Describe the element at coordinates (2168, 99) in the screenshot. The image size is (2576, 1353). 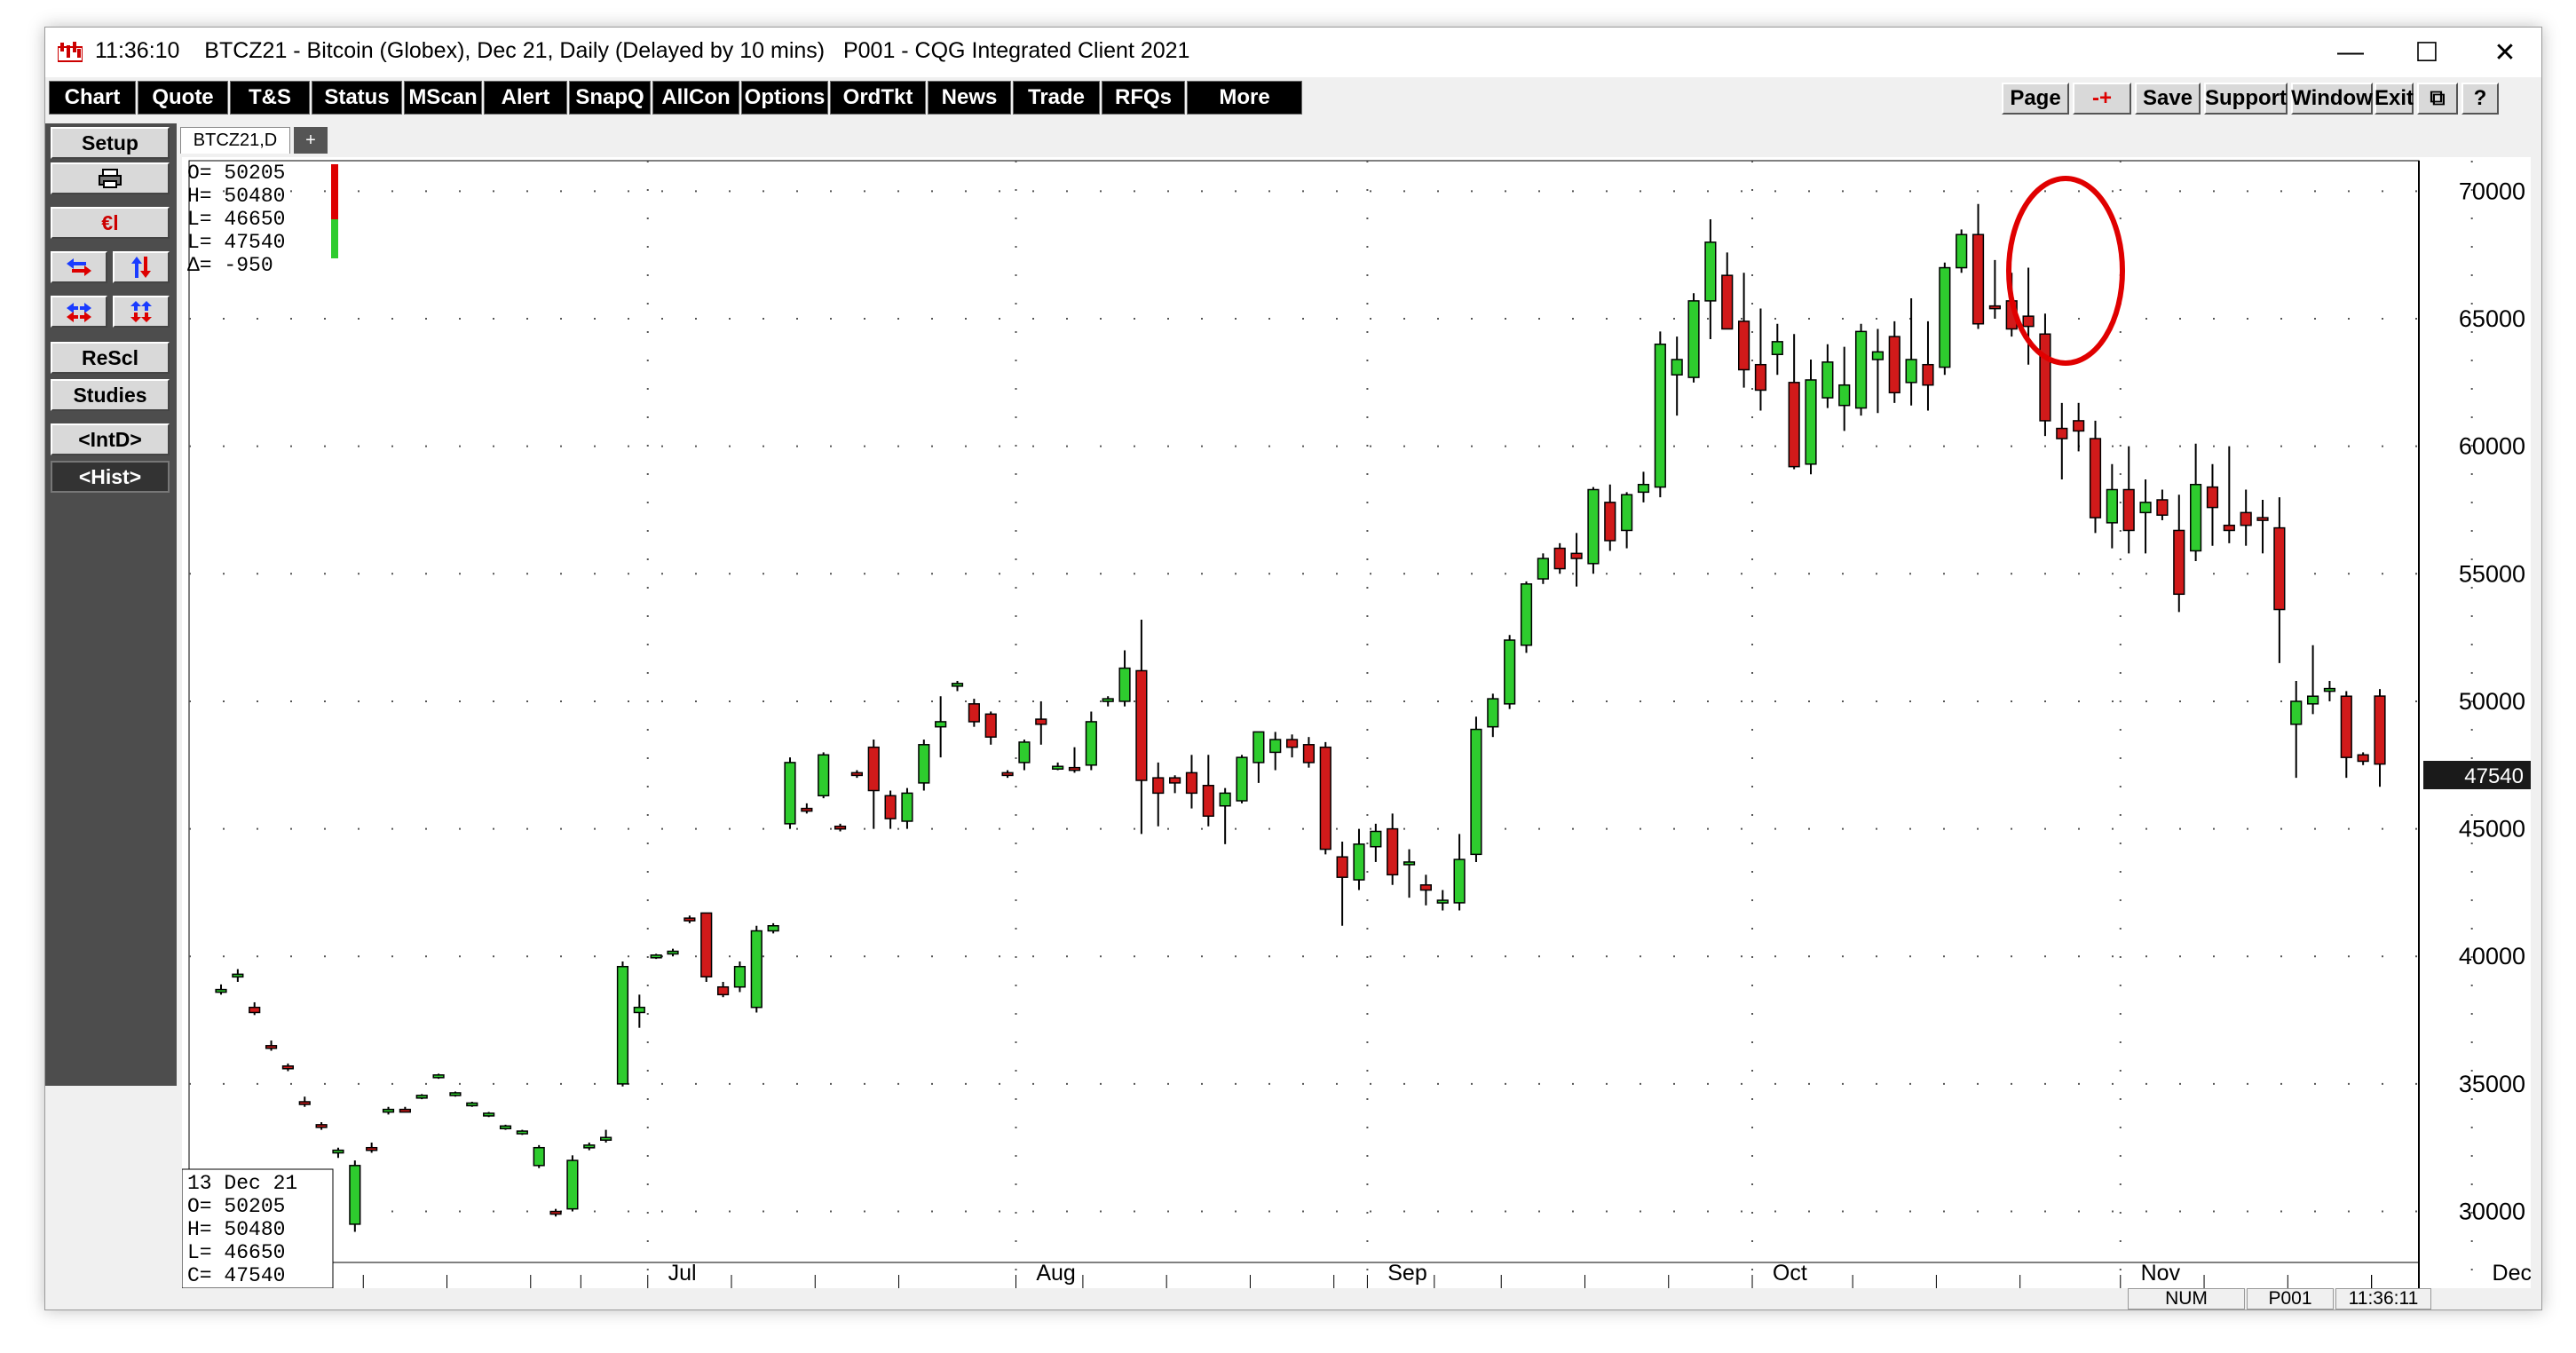
I see `save-button: Save` at that location.